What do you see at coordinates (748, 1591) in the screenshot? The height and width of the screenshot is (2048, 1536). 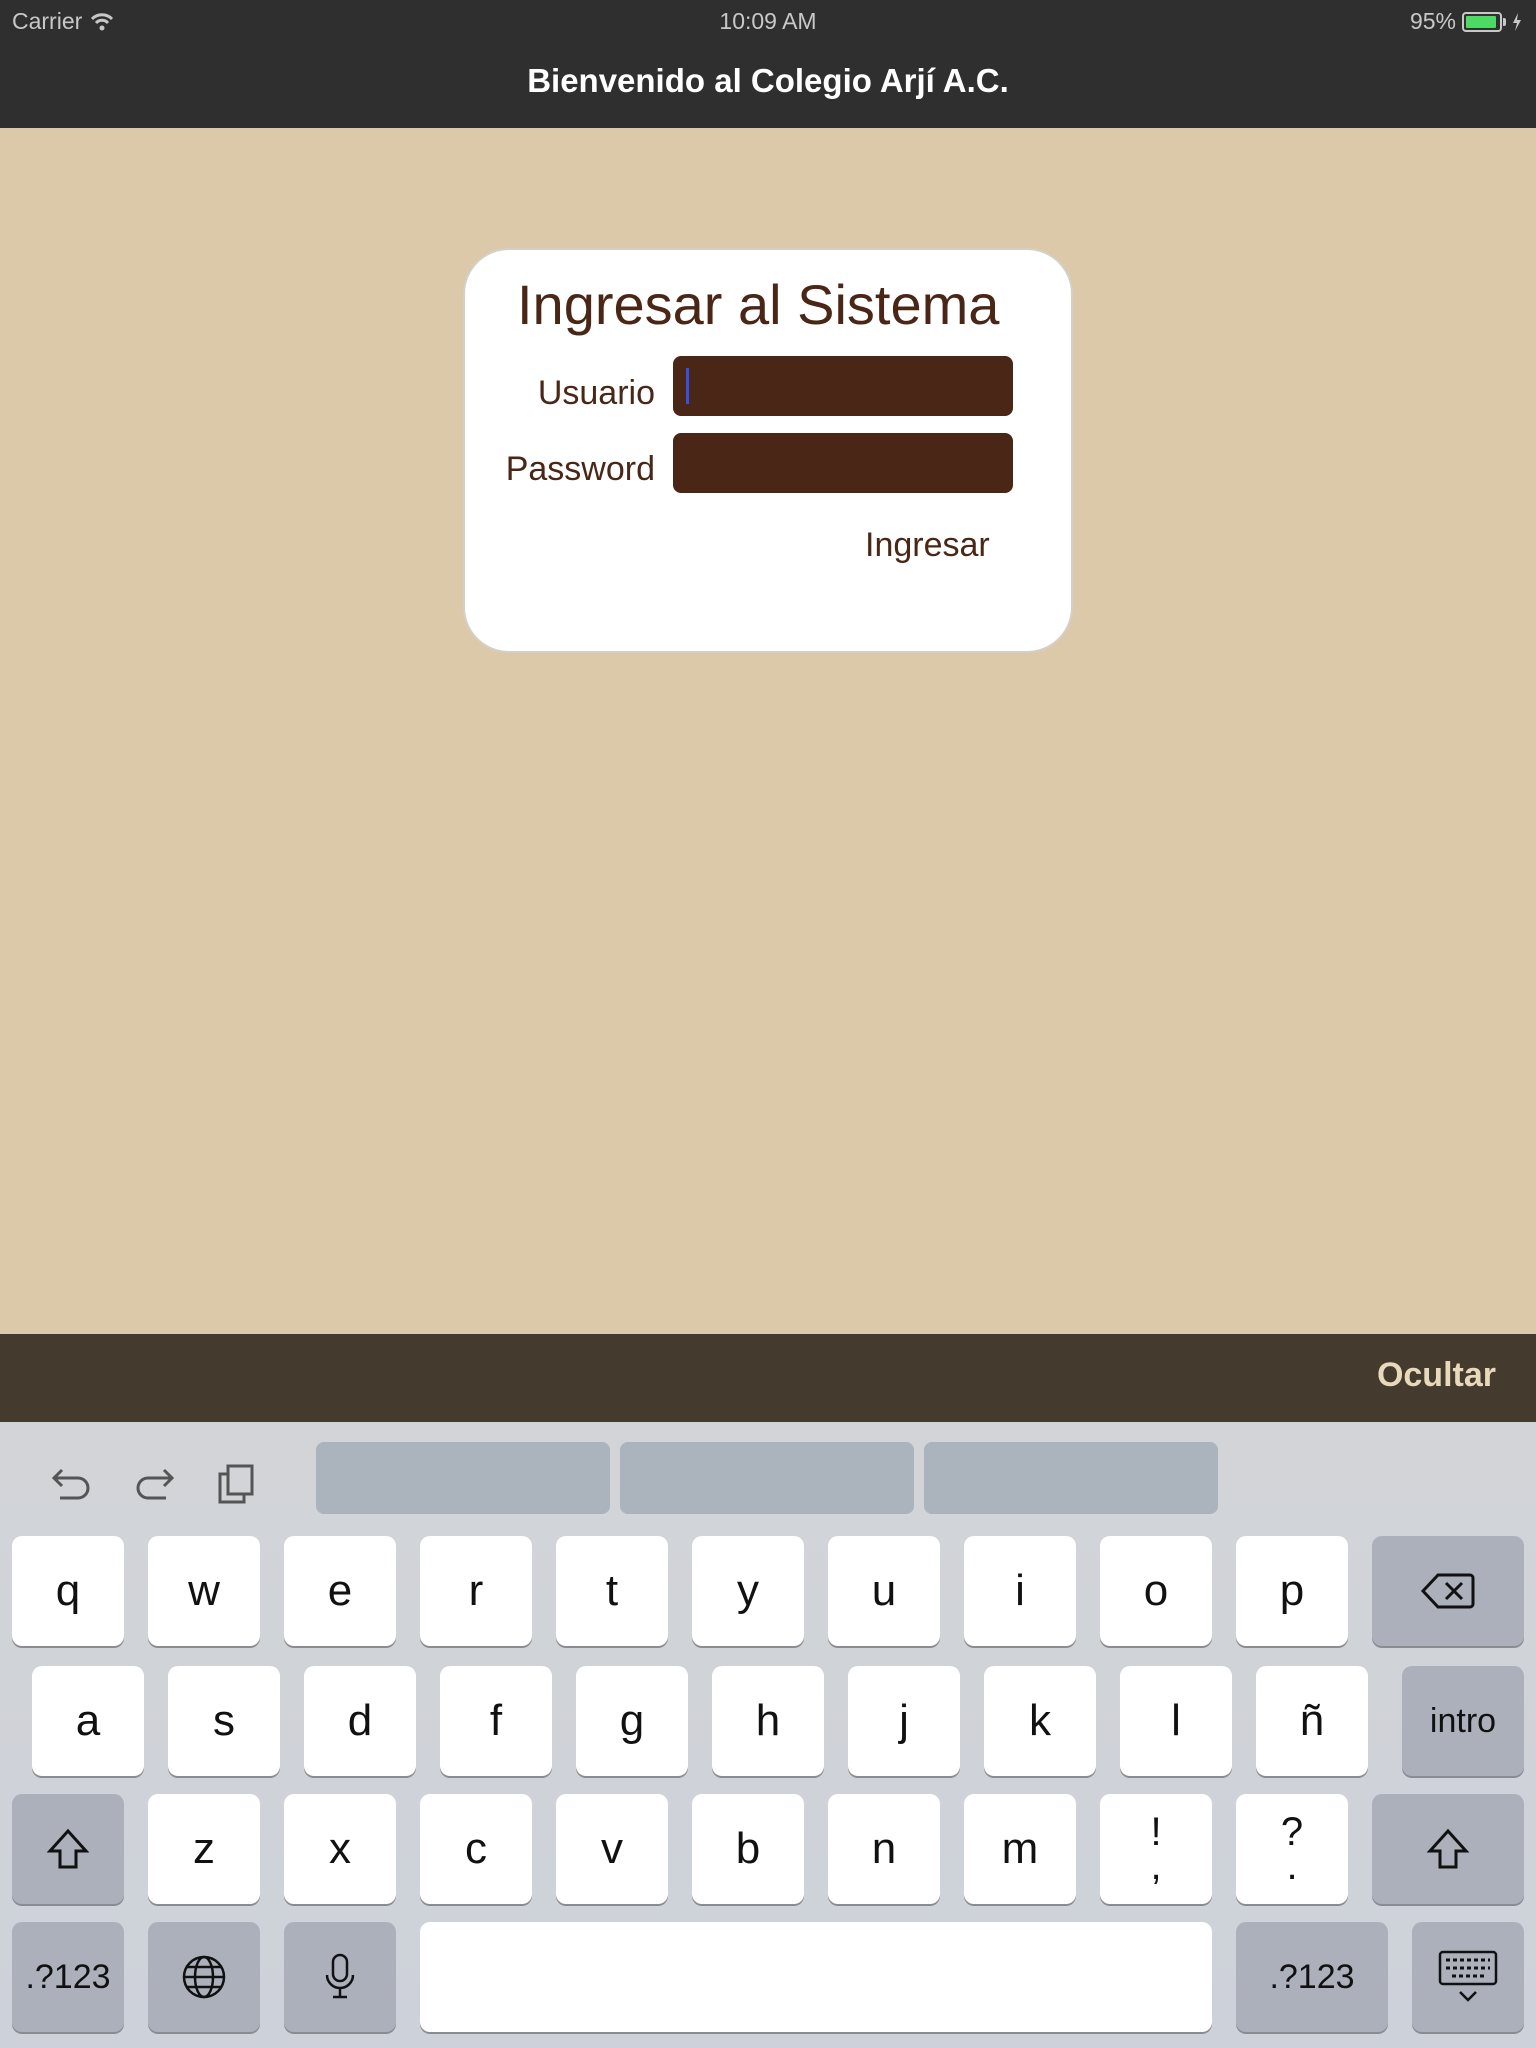 I see `key-y: y` at bounding box center [748, 1591].